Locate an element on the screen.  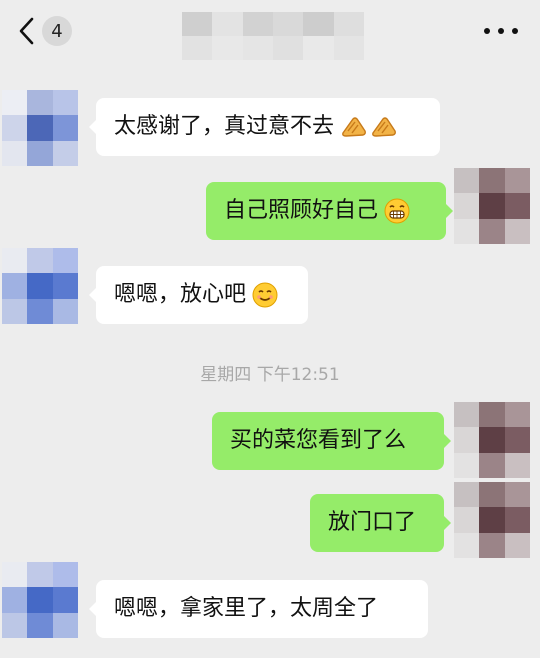
chat-title-redacted is located at coordinates (273, 36).